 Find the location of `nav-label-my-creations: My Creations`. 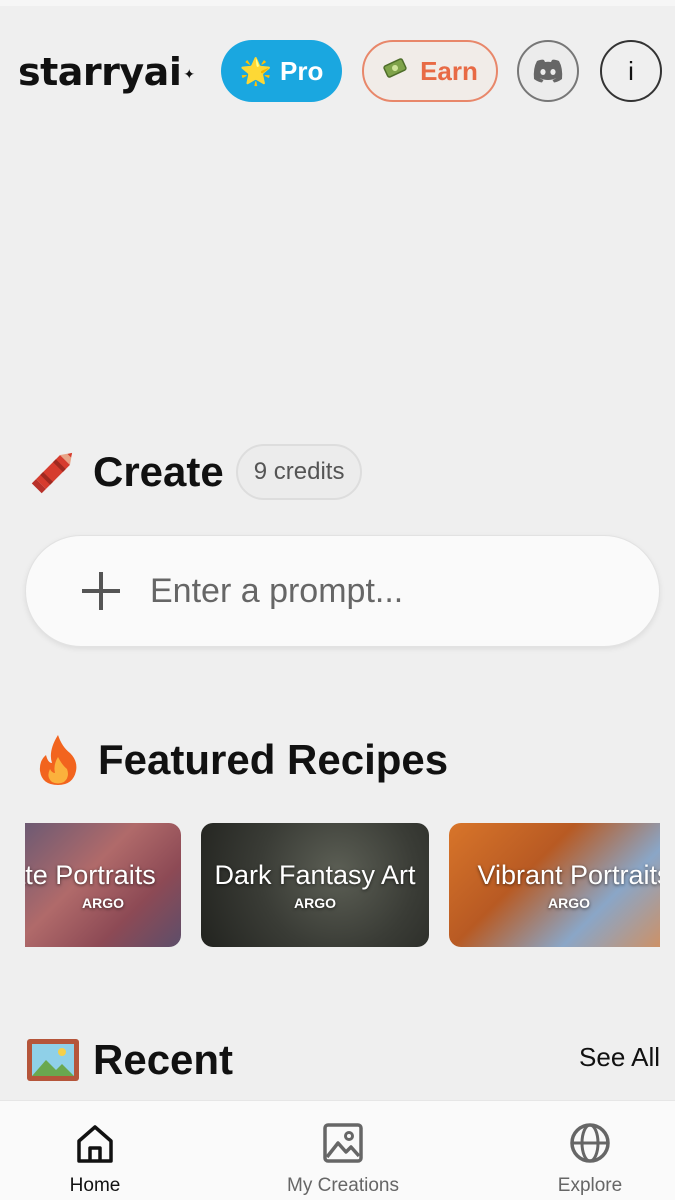

nav-label-my-creations: My Creations is located at coordinates (343, 1185).